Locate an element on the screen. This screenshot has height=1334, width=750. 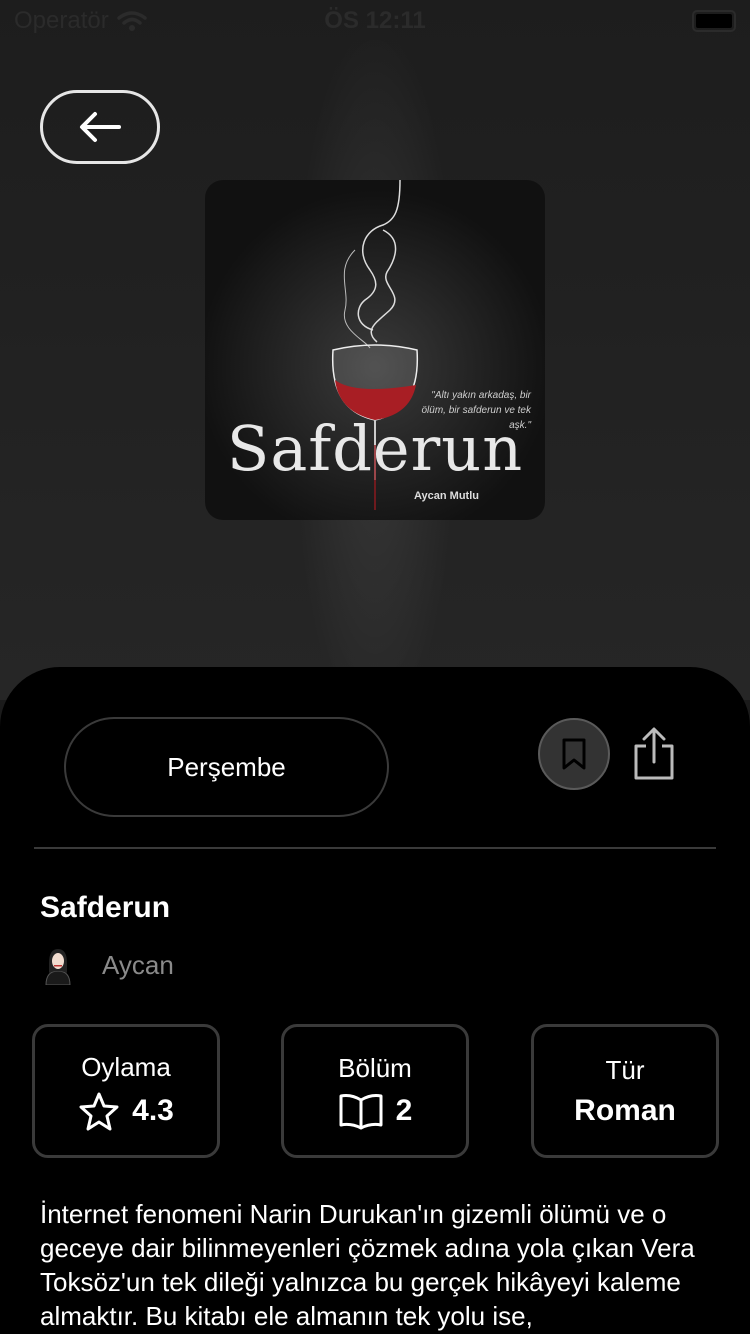
battery-icon is located at coordinates (714, 21).